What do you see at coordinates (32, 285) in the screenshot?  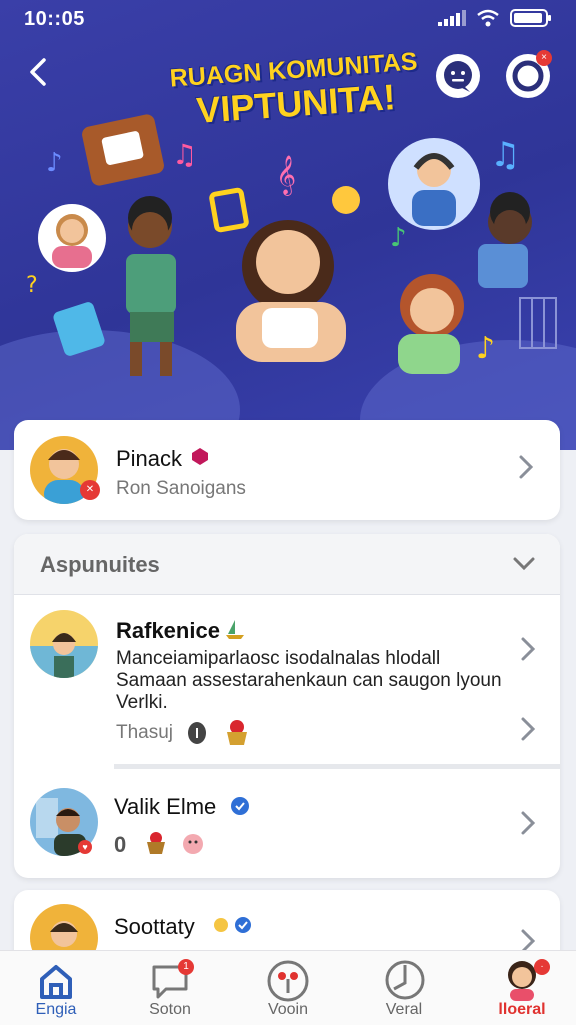 I see `question-mark-icon: ?` at bounding box center [32, 285].